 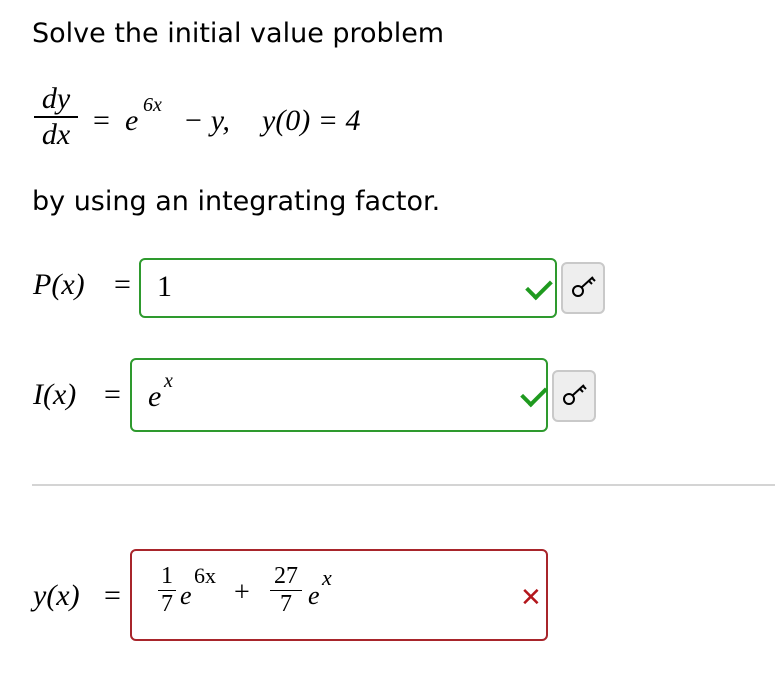 I want to click on term1-exp: 6x, so click(x=205, y=575).